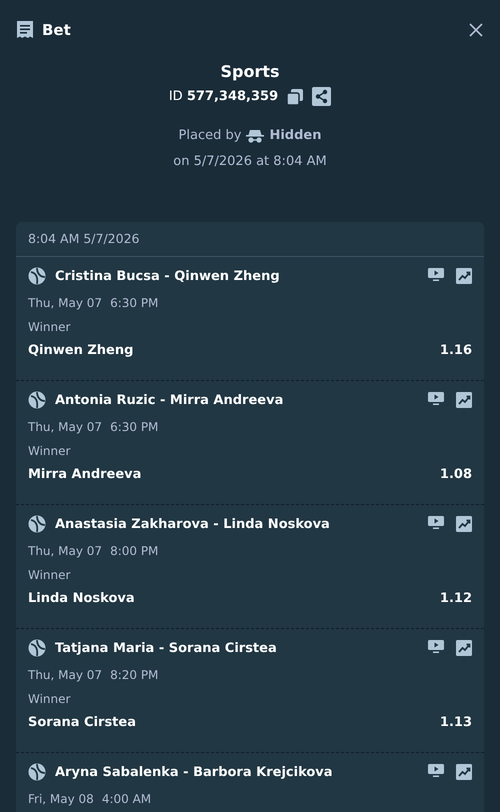 Image resolution: width=500 pixels, height=812 pixels. Describe the element at coordinates (295, 97) in the screenshot. I see `copy-button` at that location.